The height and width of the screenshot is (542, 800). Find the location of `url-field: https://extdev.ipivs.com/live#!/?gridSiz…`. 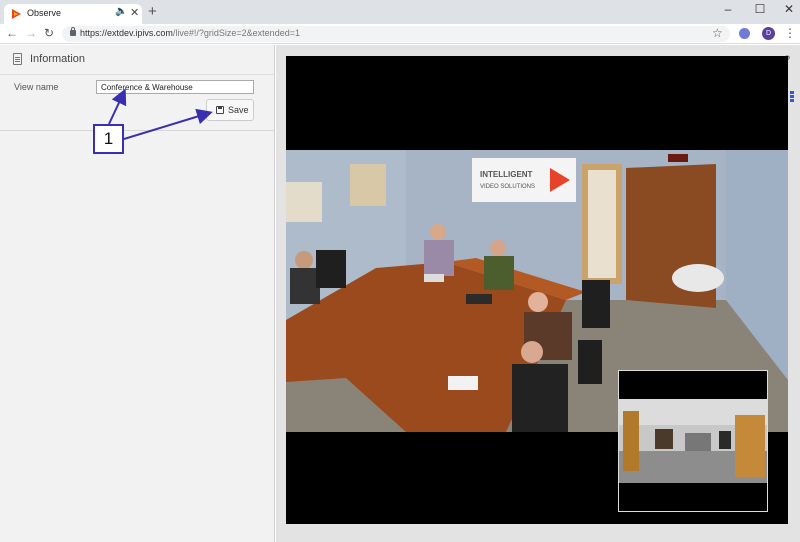

url-field: https://extdev.ipivs.com/live#!/?gridSiz… is located at coordinates (396, 34).